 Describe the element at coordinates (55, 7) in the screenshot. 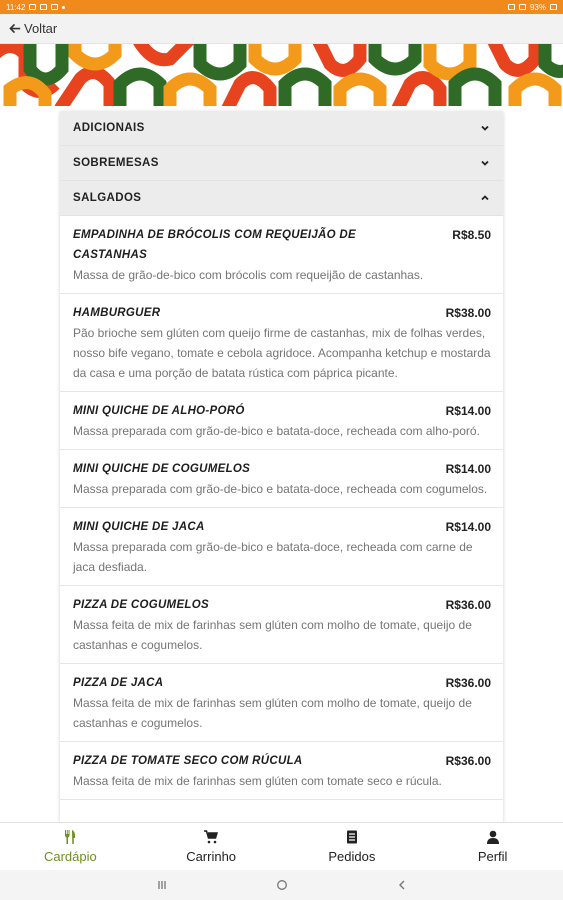

I see `mail-icon` at that location.